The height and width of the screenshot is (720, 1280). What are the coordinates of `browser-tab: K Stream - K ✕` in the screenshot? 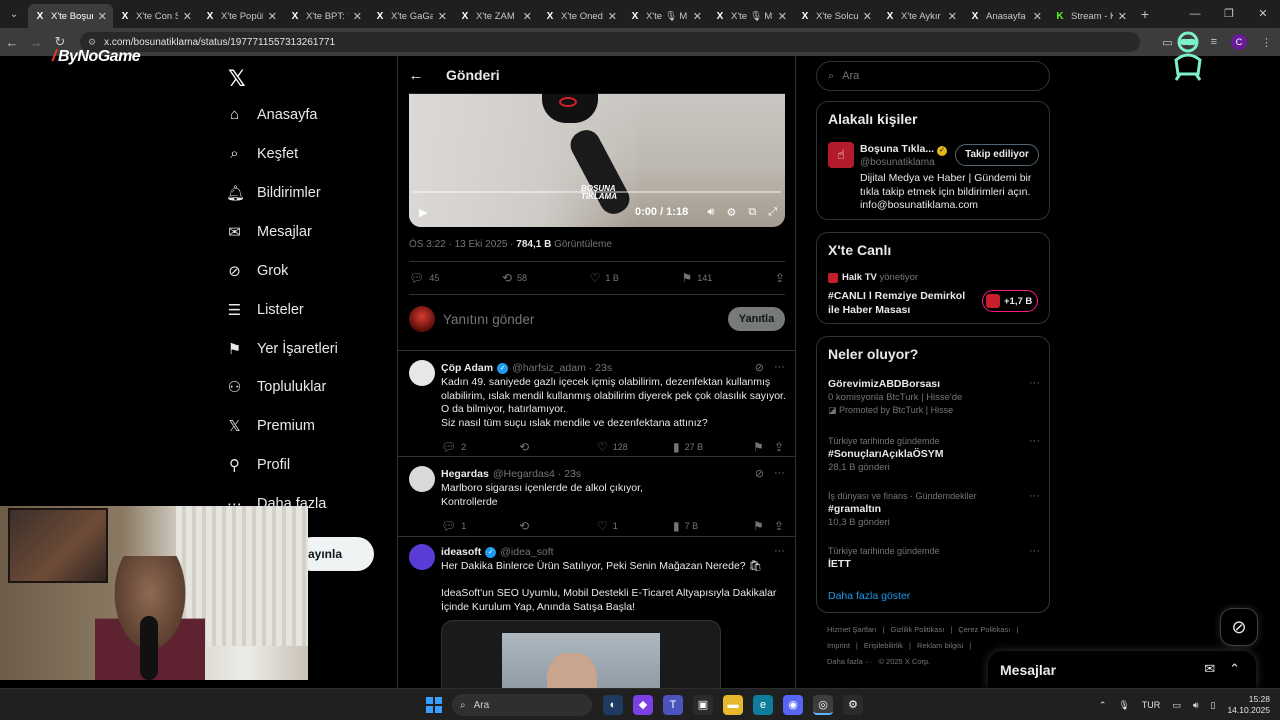 It's located at (1090, 16).